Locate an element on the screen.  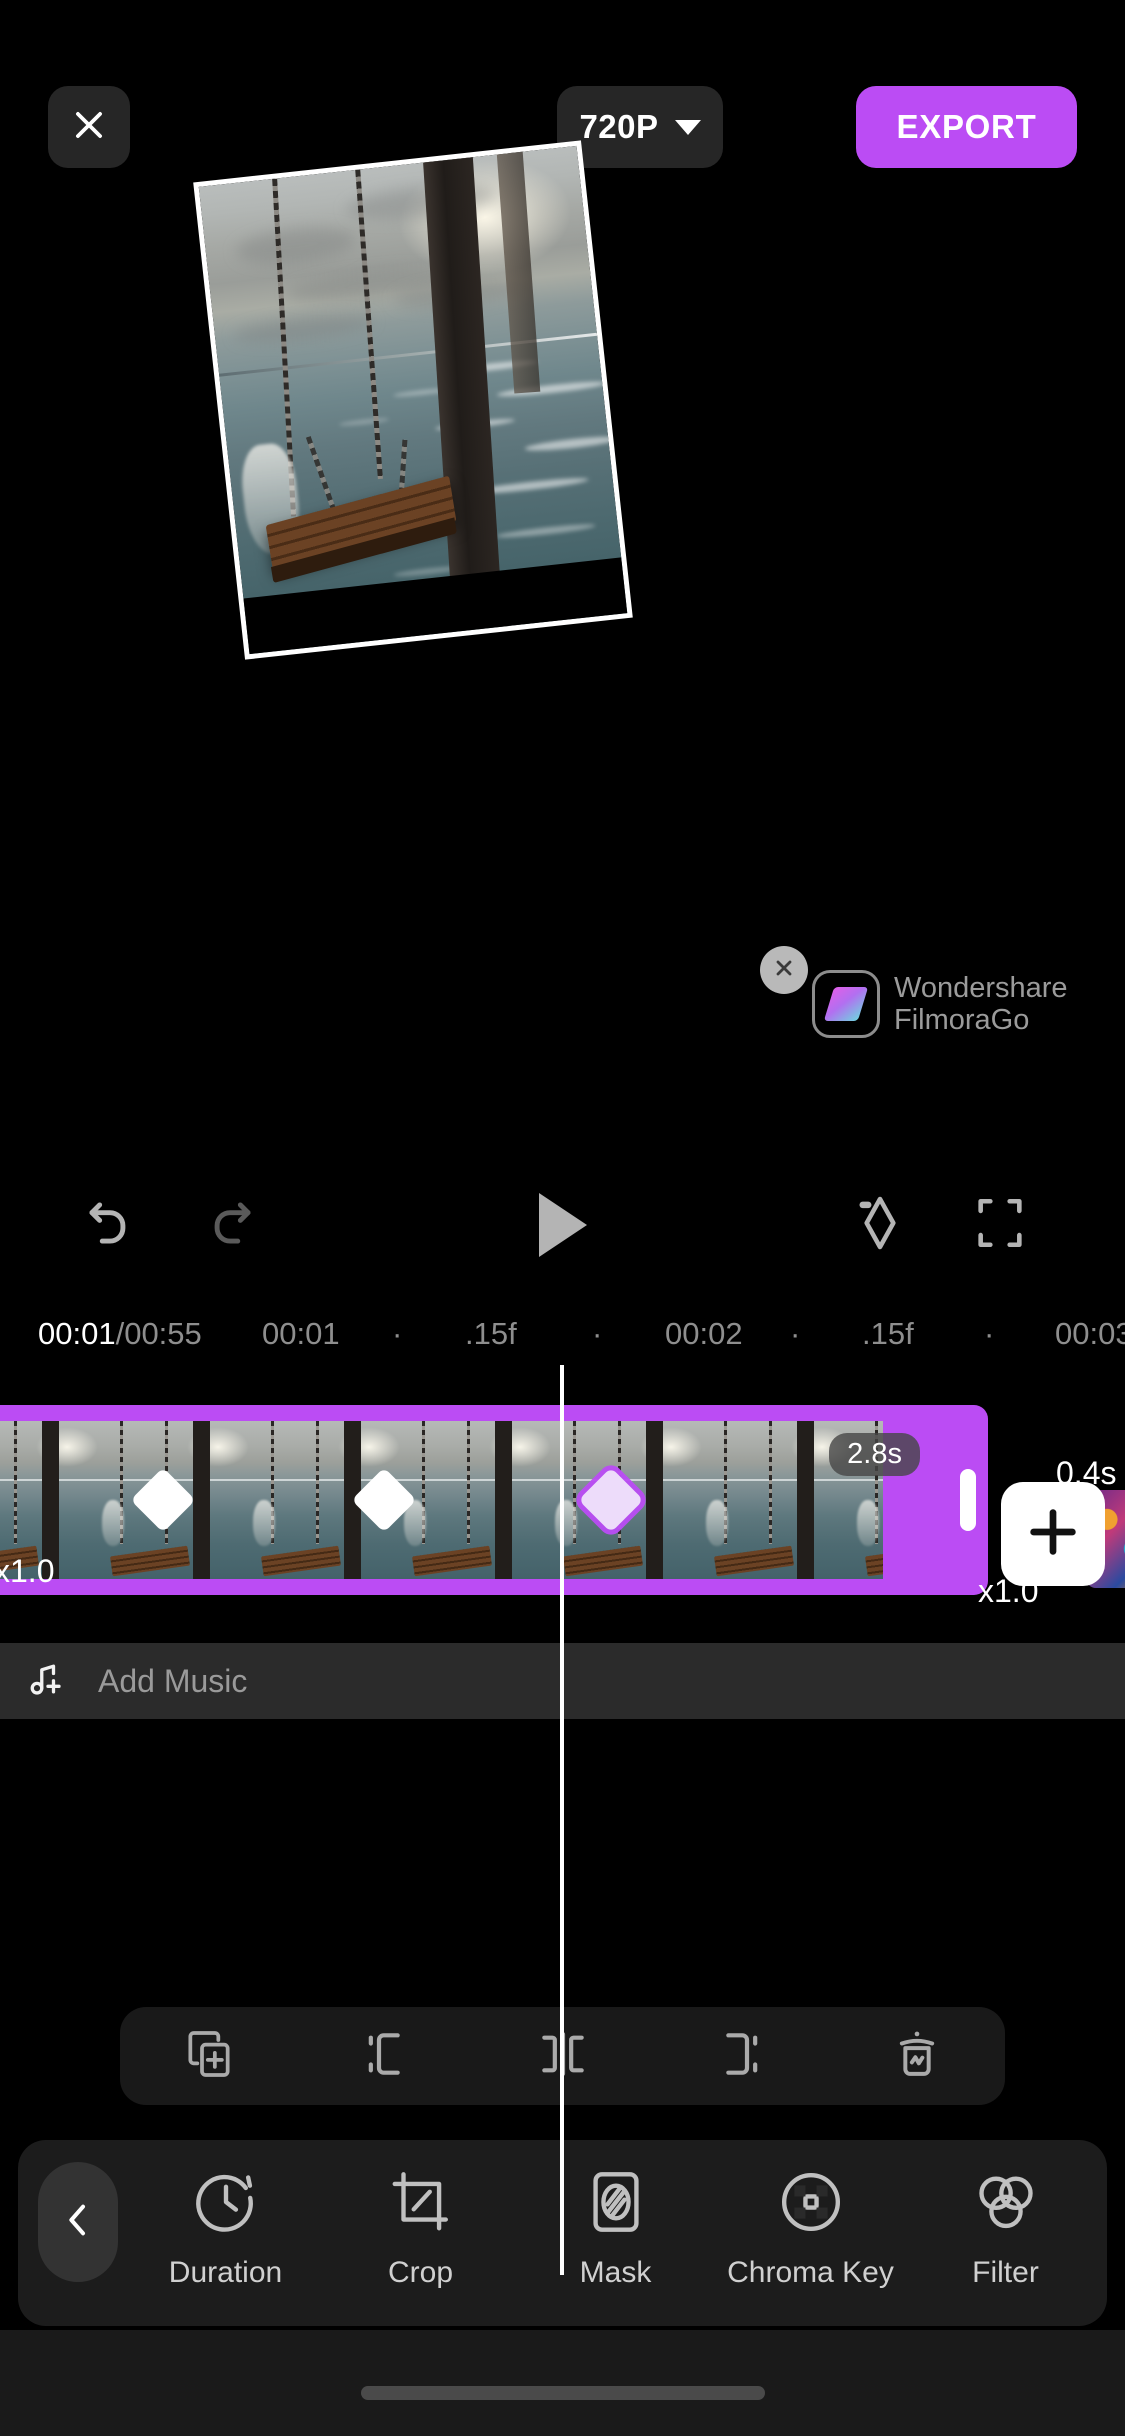
delete-button is located at coordinates (917, 2056).